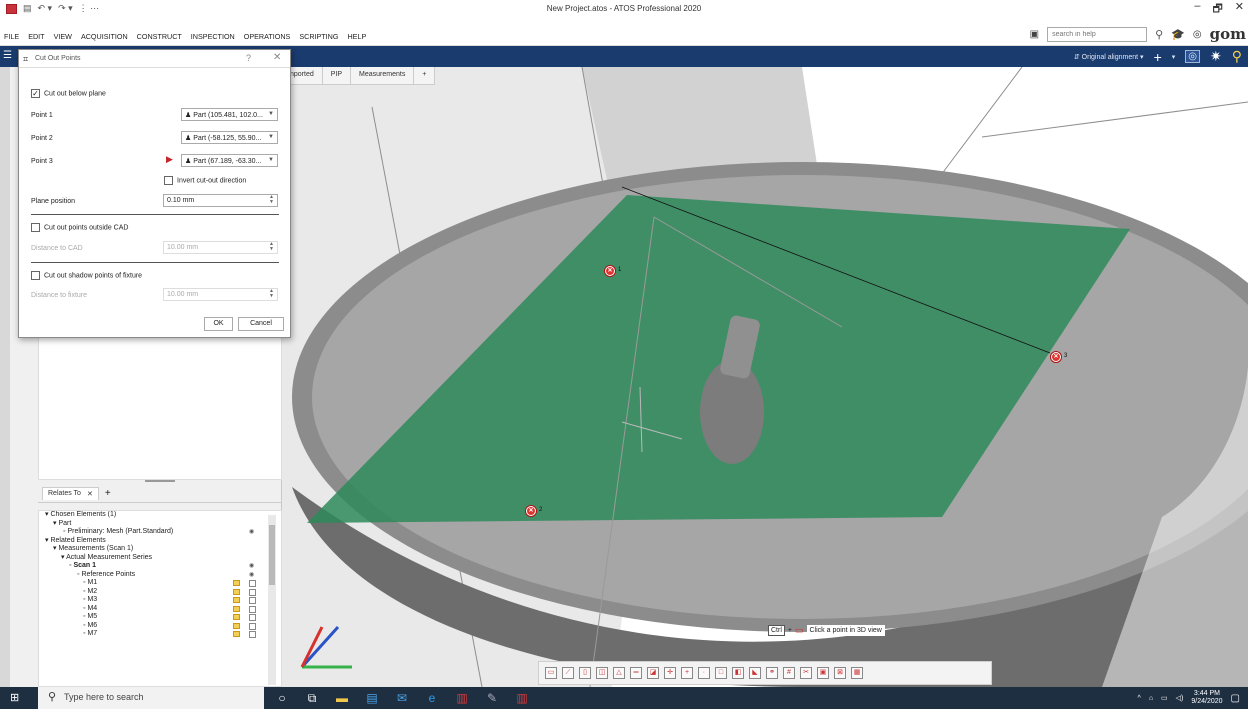 This screenshot has width=1248, height=709. What do you see at coordinates (432, 698) in the screenshot?
I see `edge-icon: e` at bounding box center [432, 698].